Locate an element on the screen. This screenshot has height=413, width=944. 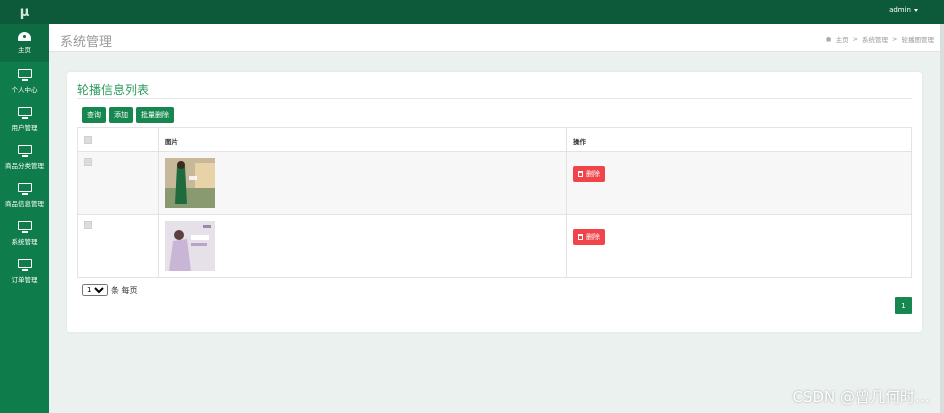
breadcrumb-current: 轮播图管理 is located at coordinates (918, 40).